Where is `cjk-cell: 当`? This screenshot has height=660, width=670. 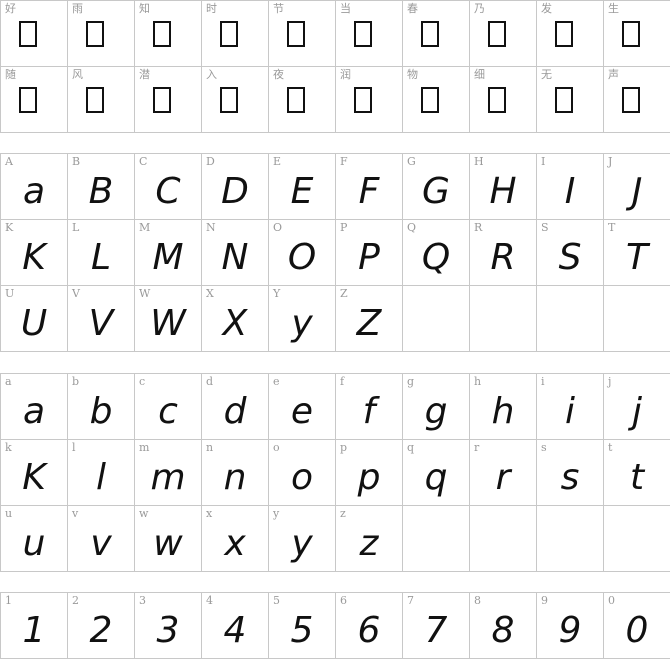 cjk-cell: 当 is located at coordinates (369, 34).